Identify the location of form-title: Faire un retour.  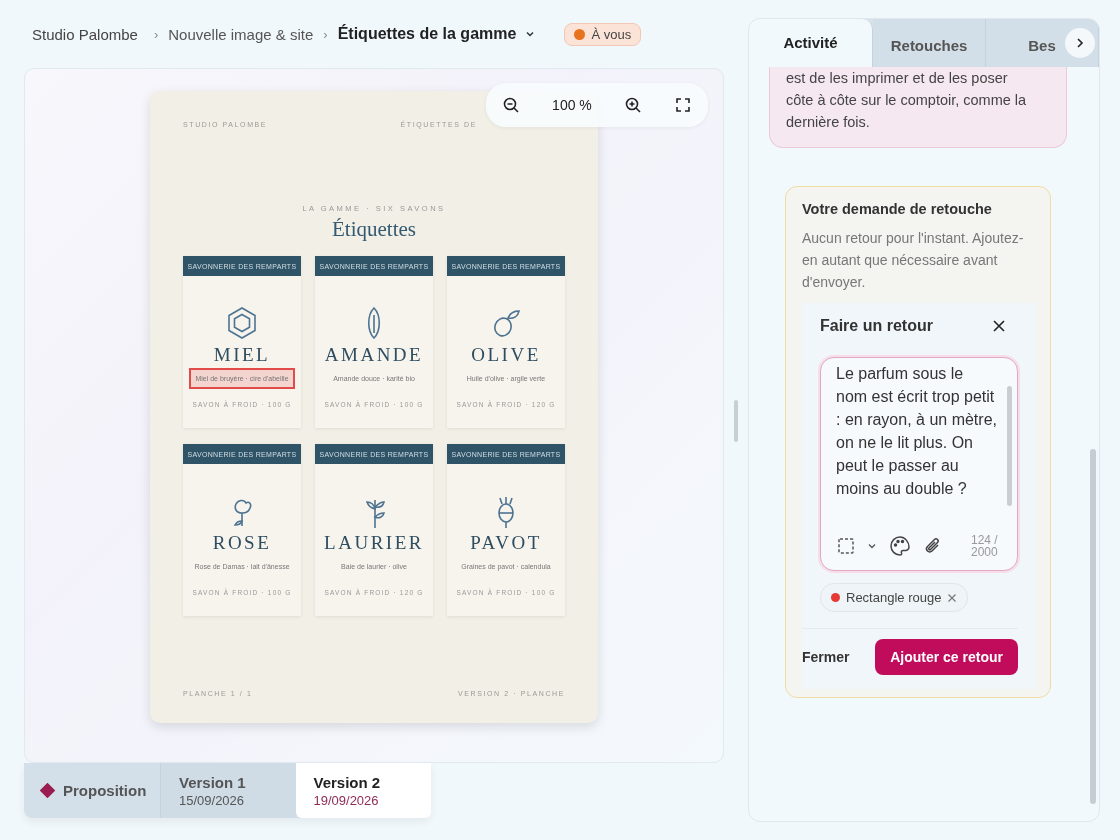
(876, 326).